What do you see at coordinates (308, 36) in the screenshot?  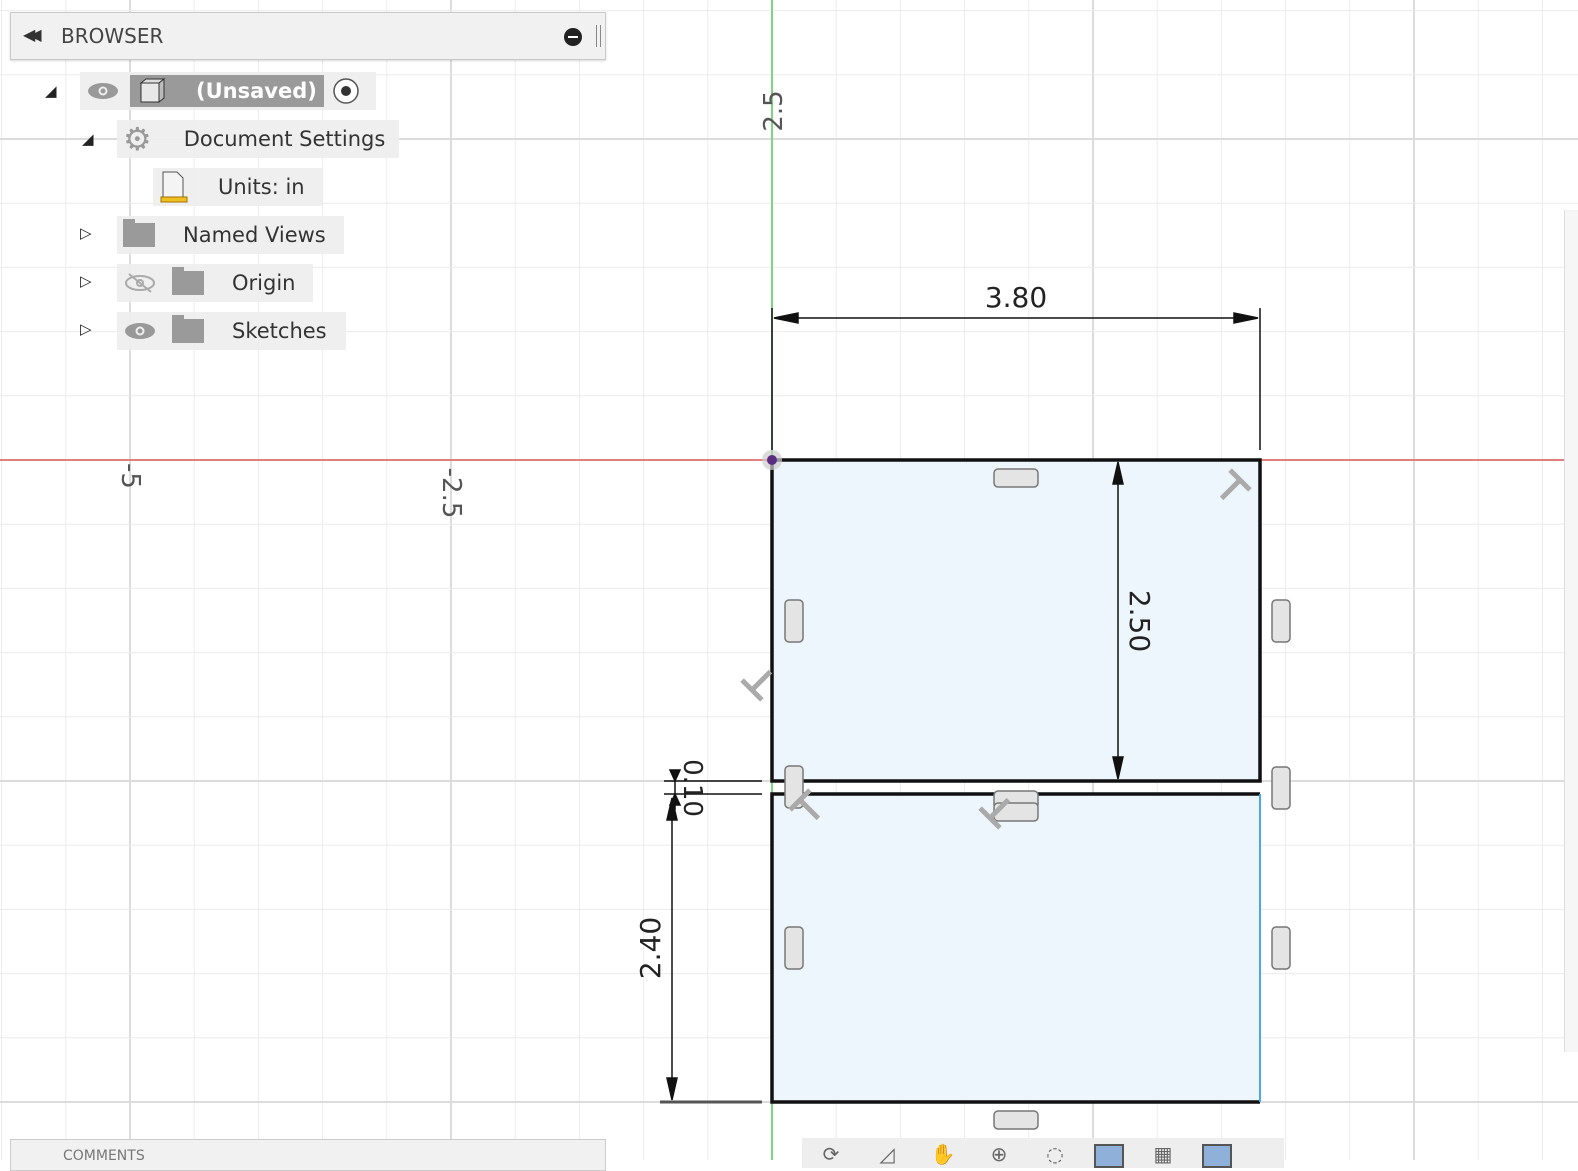 I see `browser-panel: ◀◀ BROWSER` at bounding box center [308, 36].